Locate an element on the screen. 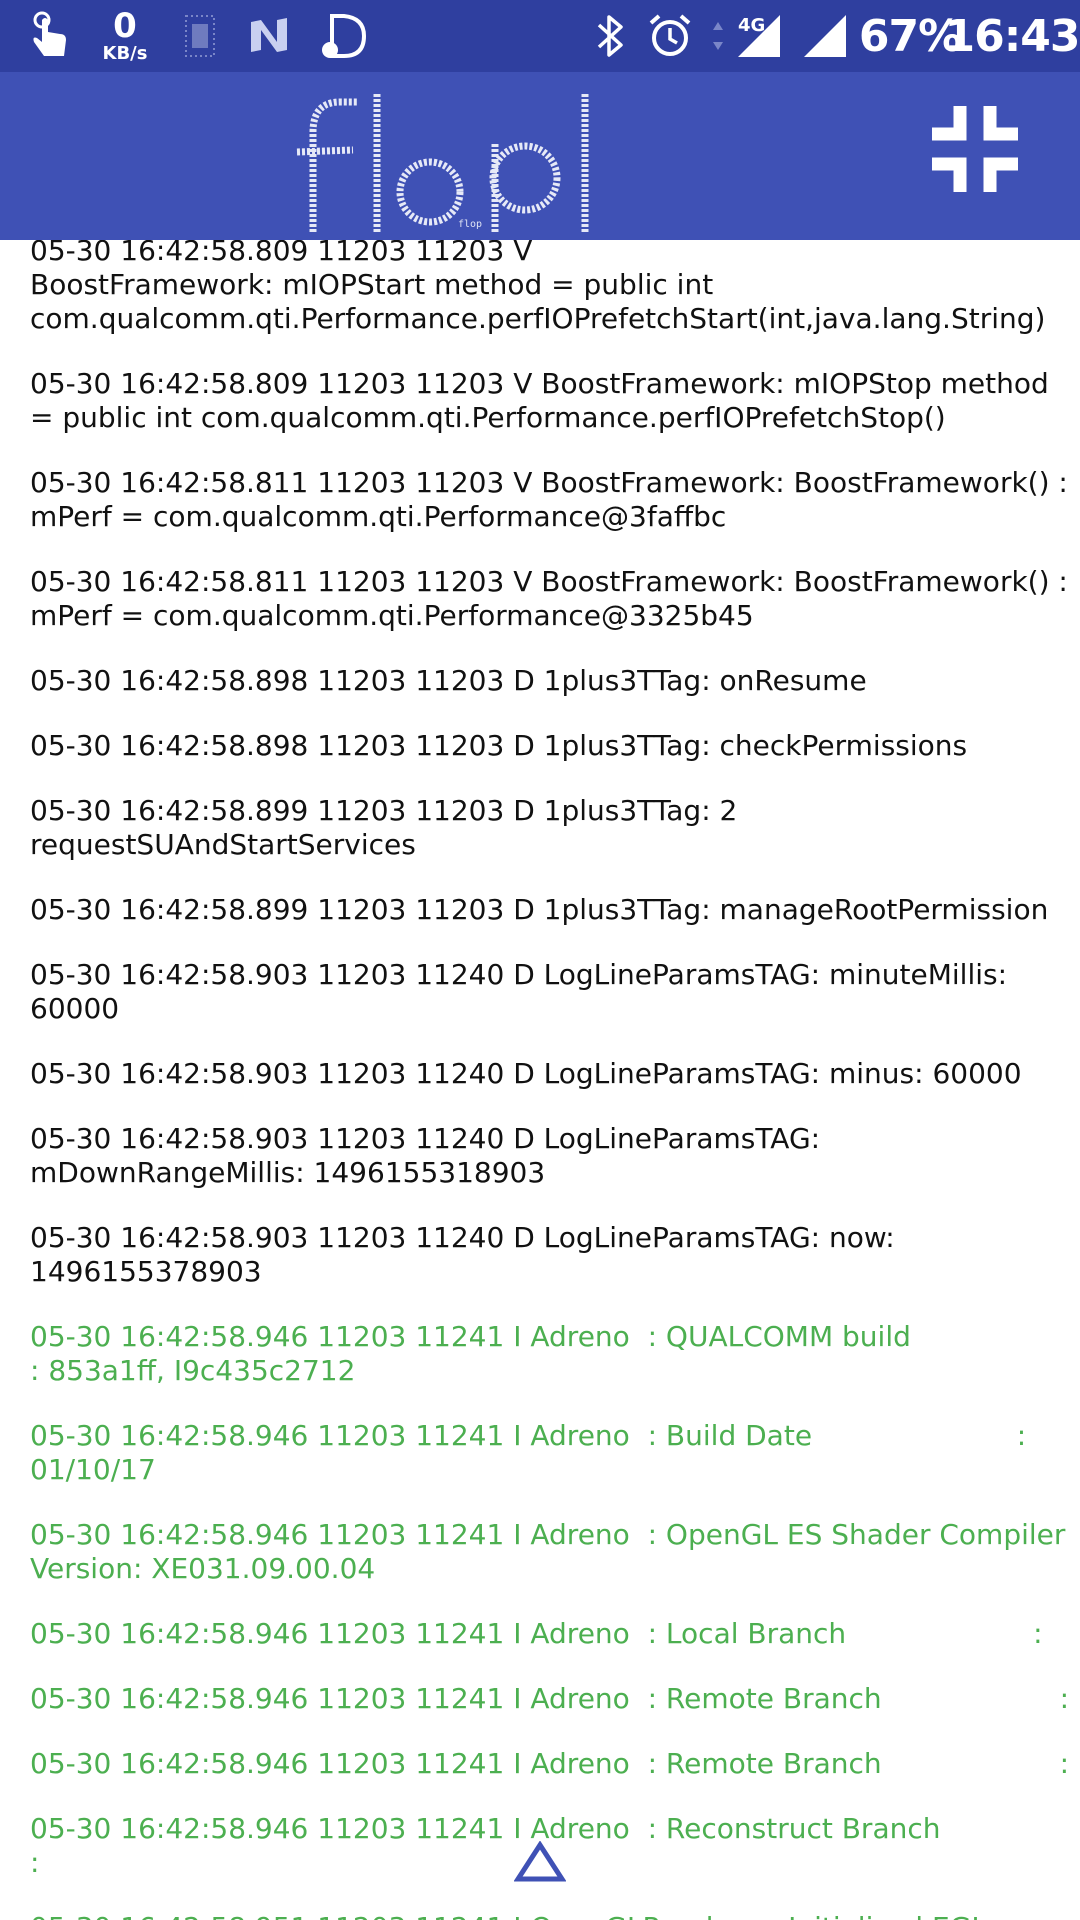  data-arrows-icon is located at coordinates (718, 36).